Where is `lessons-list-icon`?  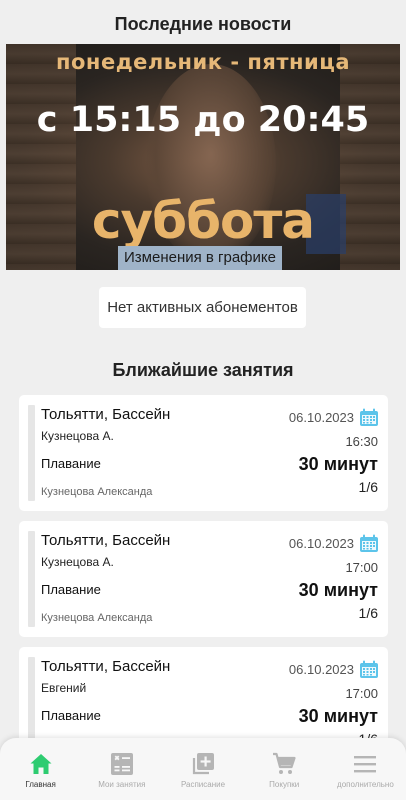
lessons-list-icon is located at coordinates (121, 764).